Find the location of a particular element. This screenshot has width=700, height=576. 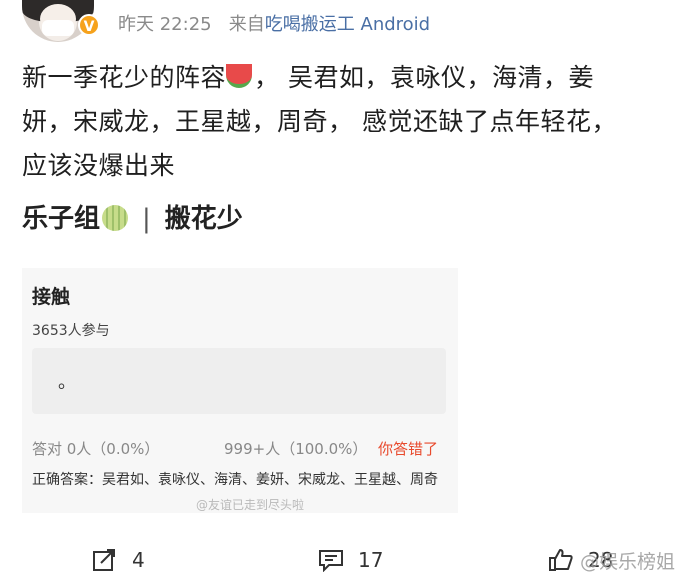

answer-text: 。 is located at coordinates (67, 382).